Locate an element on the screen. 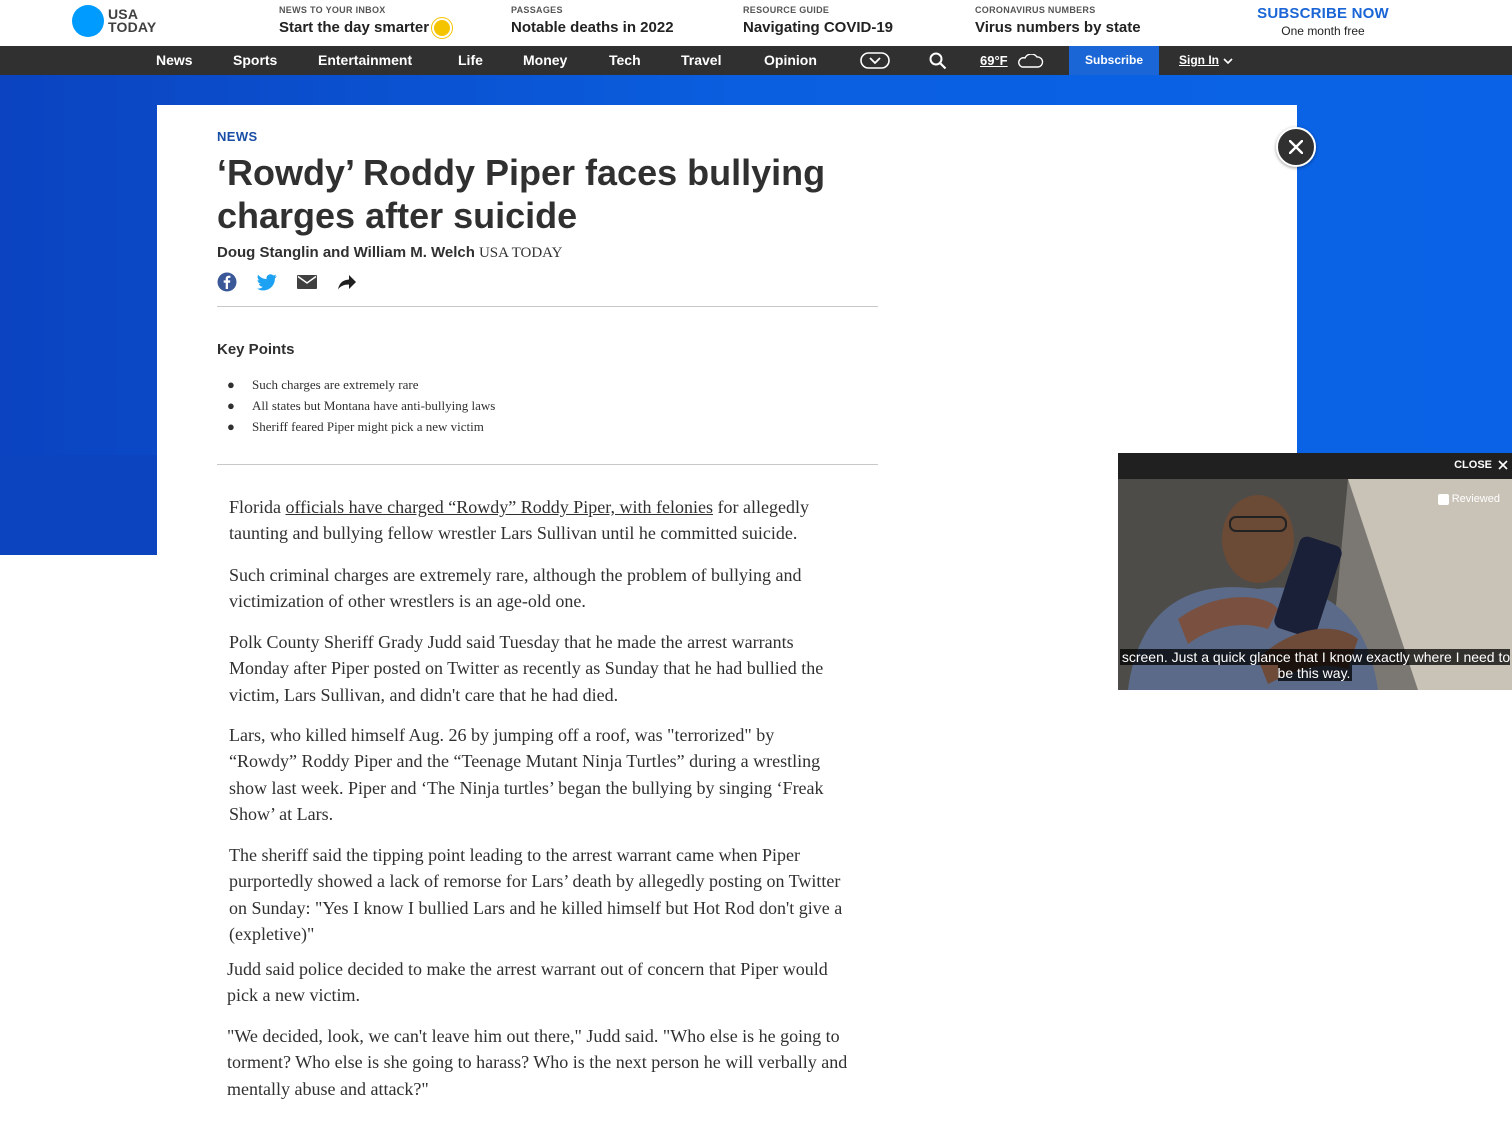 This screenshot has width=1512, height=1140. promo-title: Virus numbers by state is located at coordinates (1058, 27).